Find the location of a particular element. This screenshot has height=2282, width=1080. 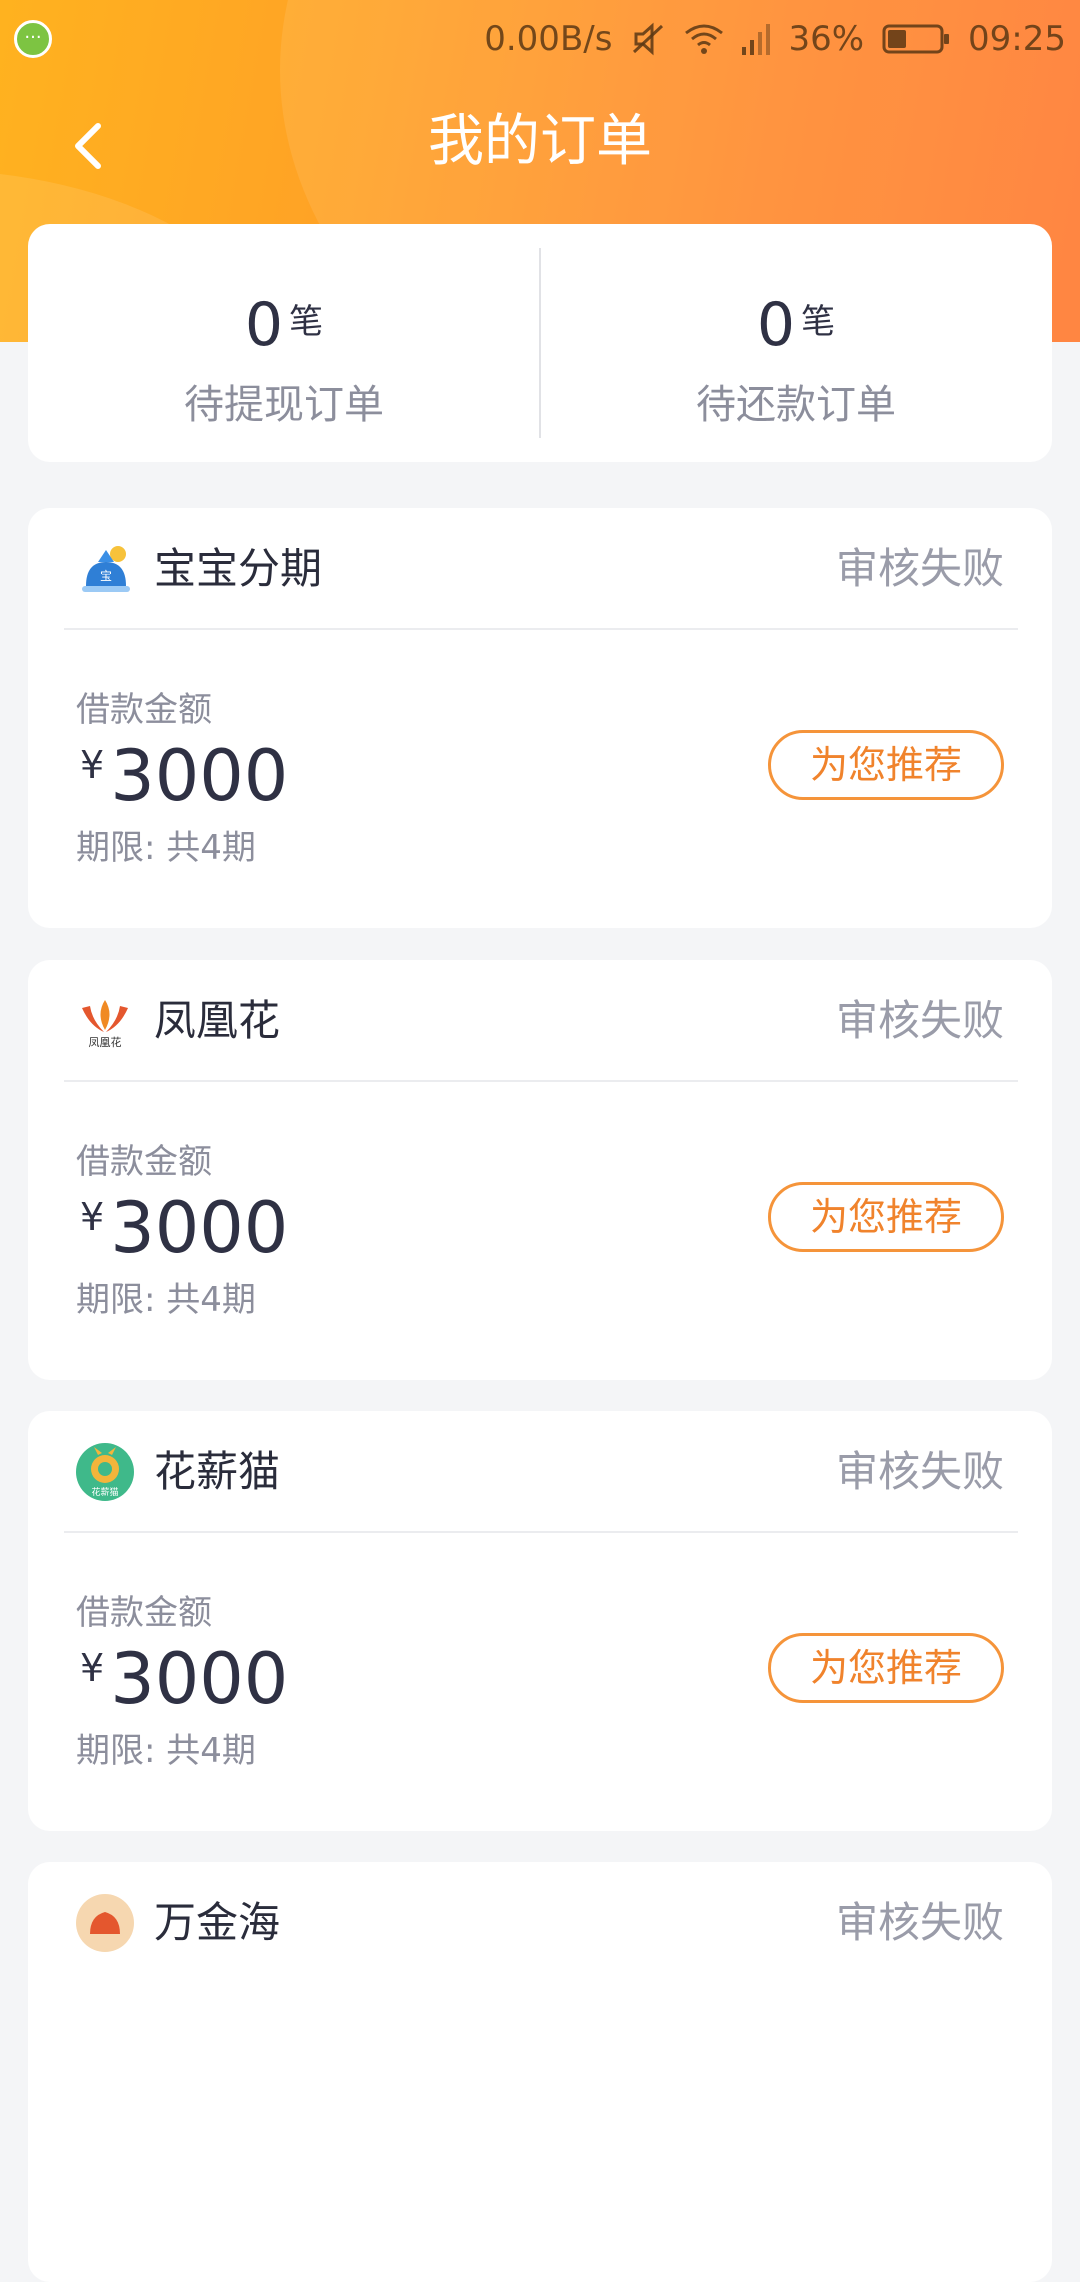

mute-icon is located at coordinates (648, 39).